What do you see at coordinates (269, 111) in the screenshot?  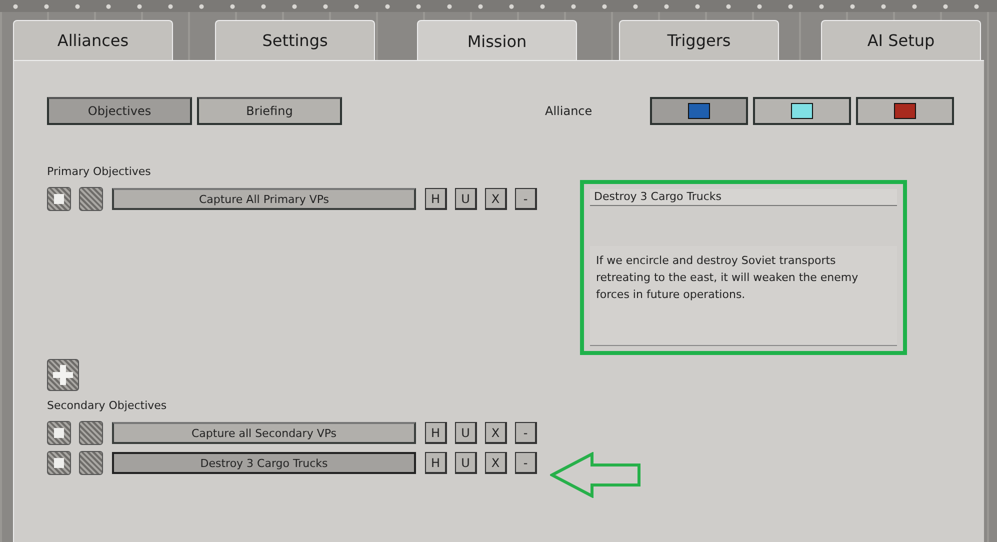 I see `view-button: Briefing` at bounding box center [269, 111].